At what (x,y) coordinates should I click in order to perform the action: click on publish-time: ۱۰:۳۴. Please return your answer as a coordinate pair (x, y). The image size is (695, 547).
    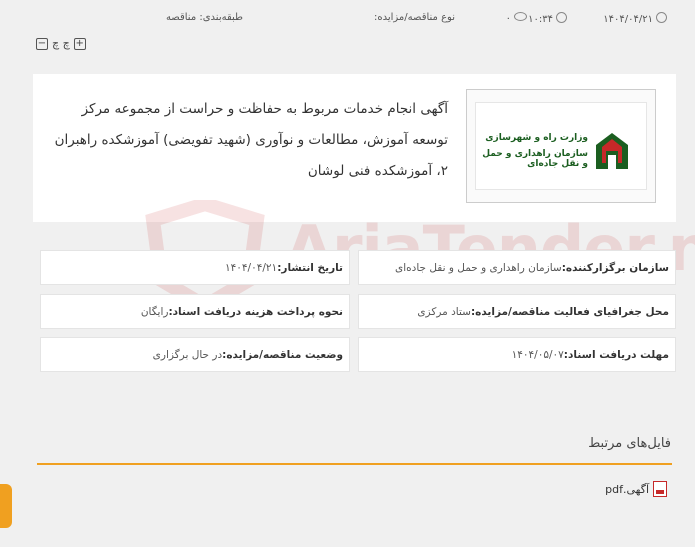
    Looking at the image, I should click on (547, 18).